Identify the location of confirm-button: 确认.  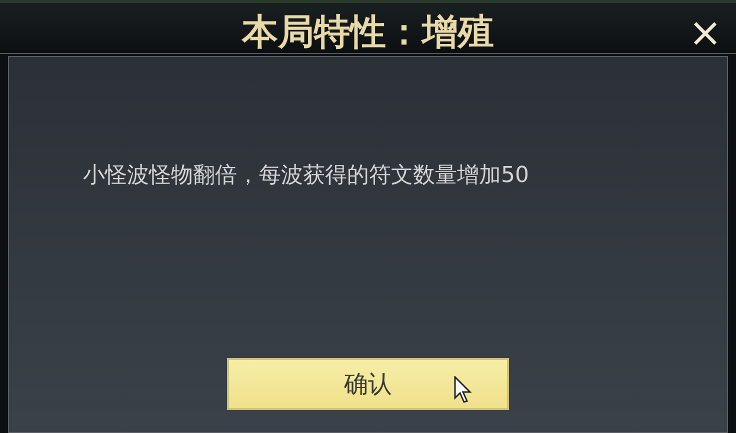
(368, 384).